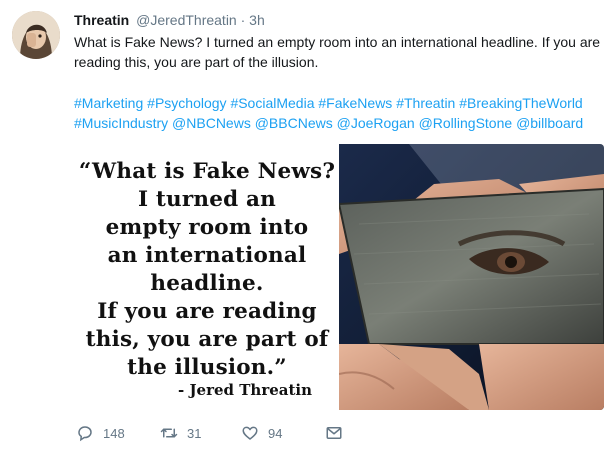 The image size is (615, 453). What do you see at coordinates (207, 283) in the screenshot?
I see `quote-line: headline.` at bounding box center [207, 283].